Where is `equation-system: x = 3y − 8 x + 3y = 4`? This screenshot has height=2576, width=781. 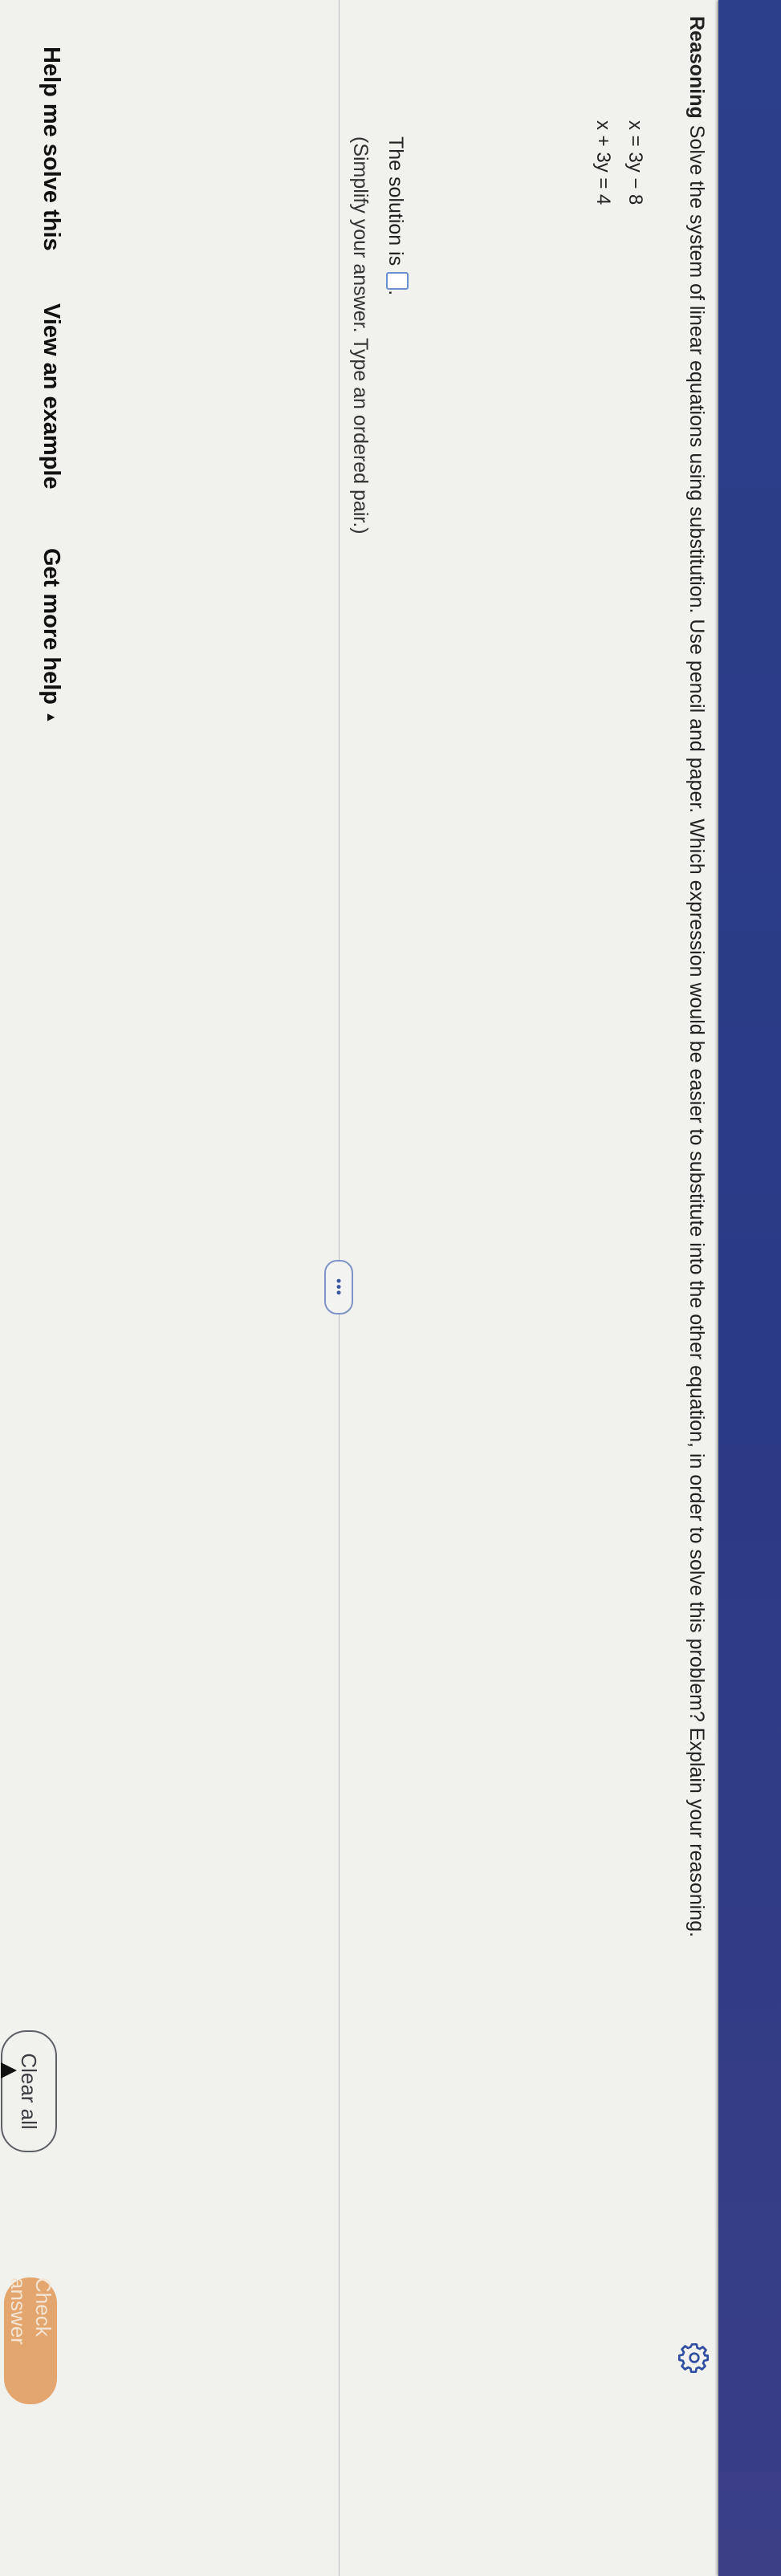 equation-system: x = 3y − 8 x + 3y = 4 is located at coordinates (619, 163).